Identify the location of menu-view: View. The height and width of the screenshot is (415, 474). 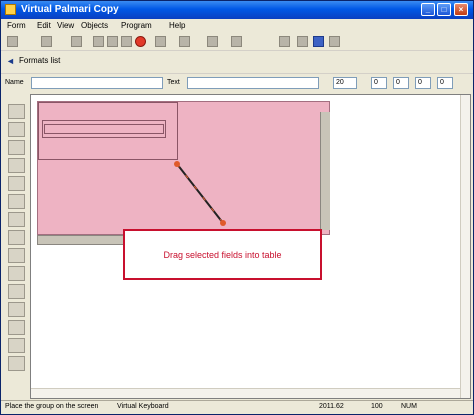
(65, 25).